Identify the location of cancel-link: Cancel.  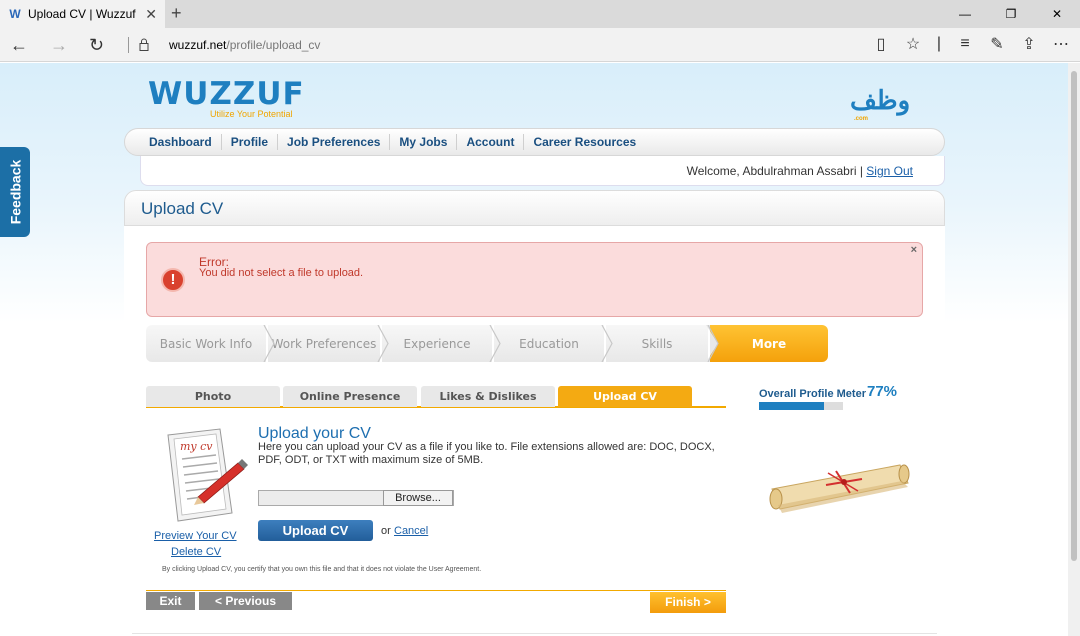
(411, 531).